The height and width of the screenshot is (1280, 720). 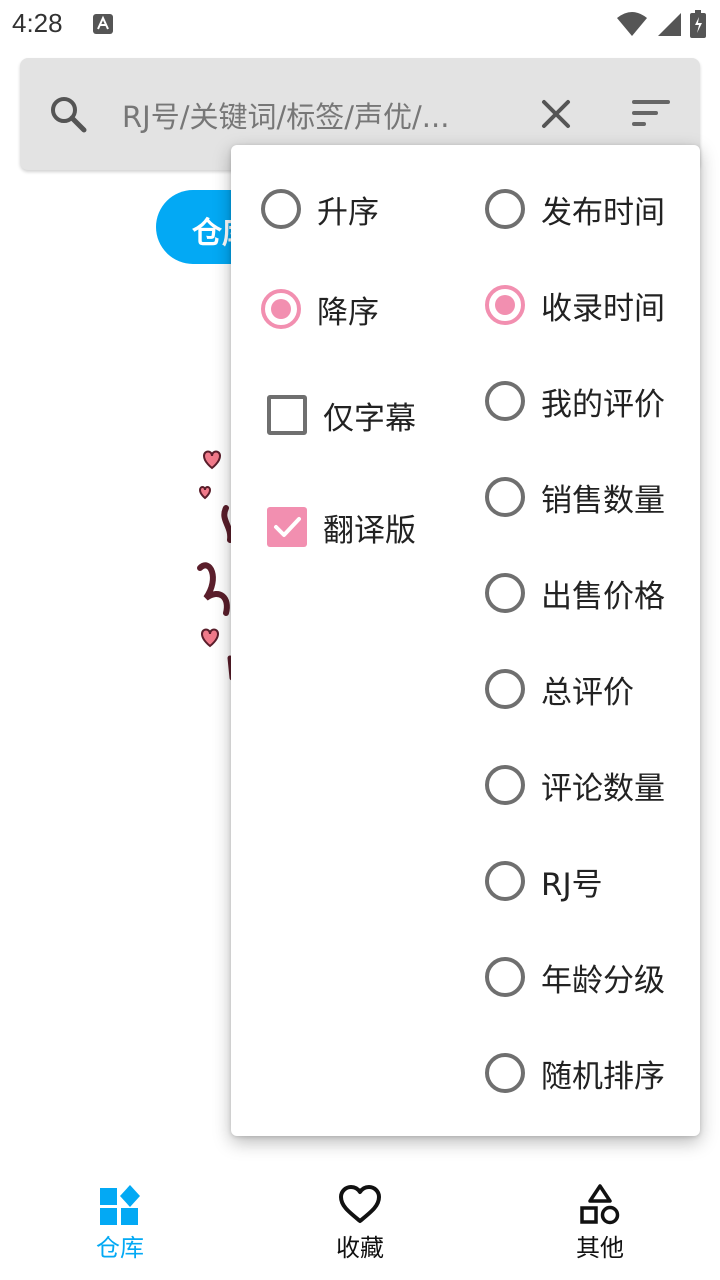 I want to click on bottom-nav: 仓库 收藏 其他, so click(x=360, y=1225).